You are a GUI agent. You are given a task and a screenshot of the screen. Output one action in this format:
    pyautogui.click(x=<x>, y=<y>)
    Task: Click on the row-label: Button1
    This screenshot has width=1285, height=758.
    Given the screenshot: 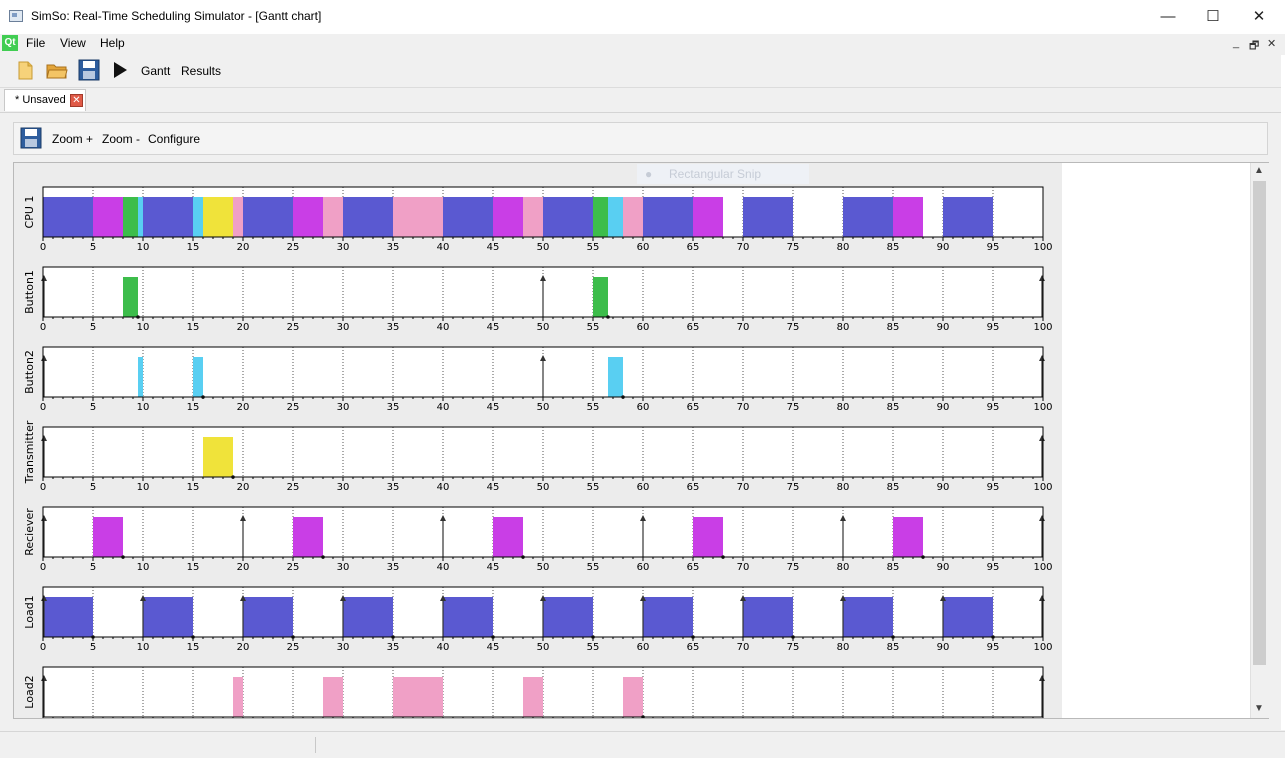 What is the action you would take?
    pyautogui.click(x=29, y=292)
    